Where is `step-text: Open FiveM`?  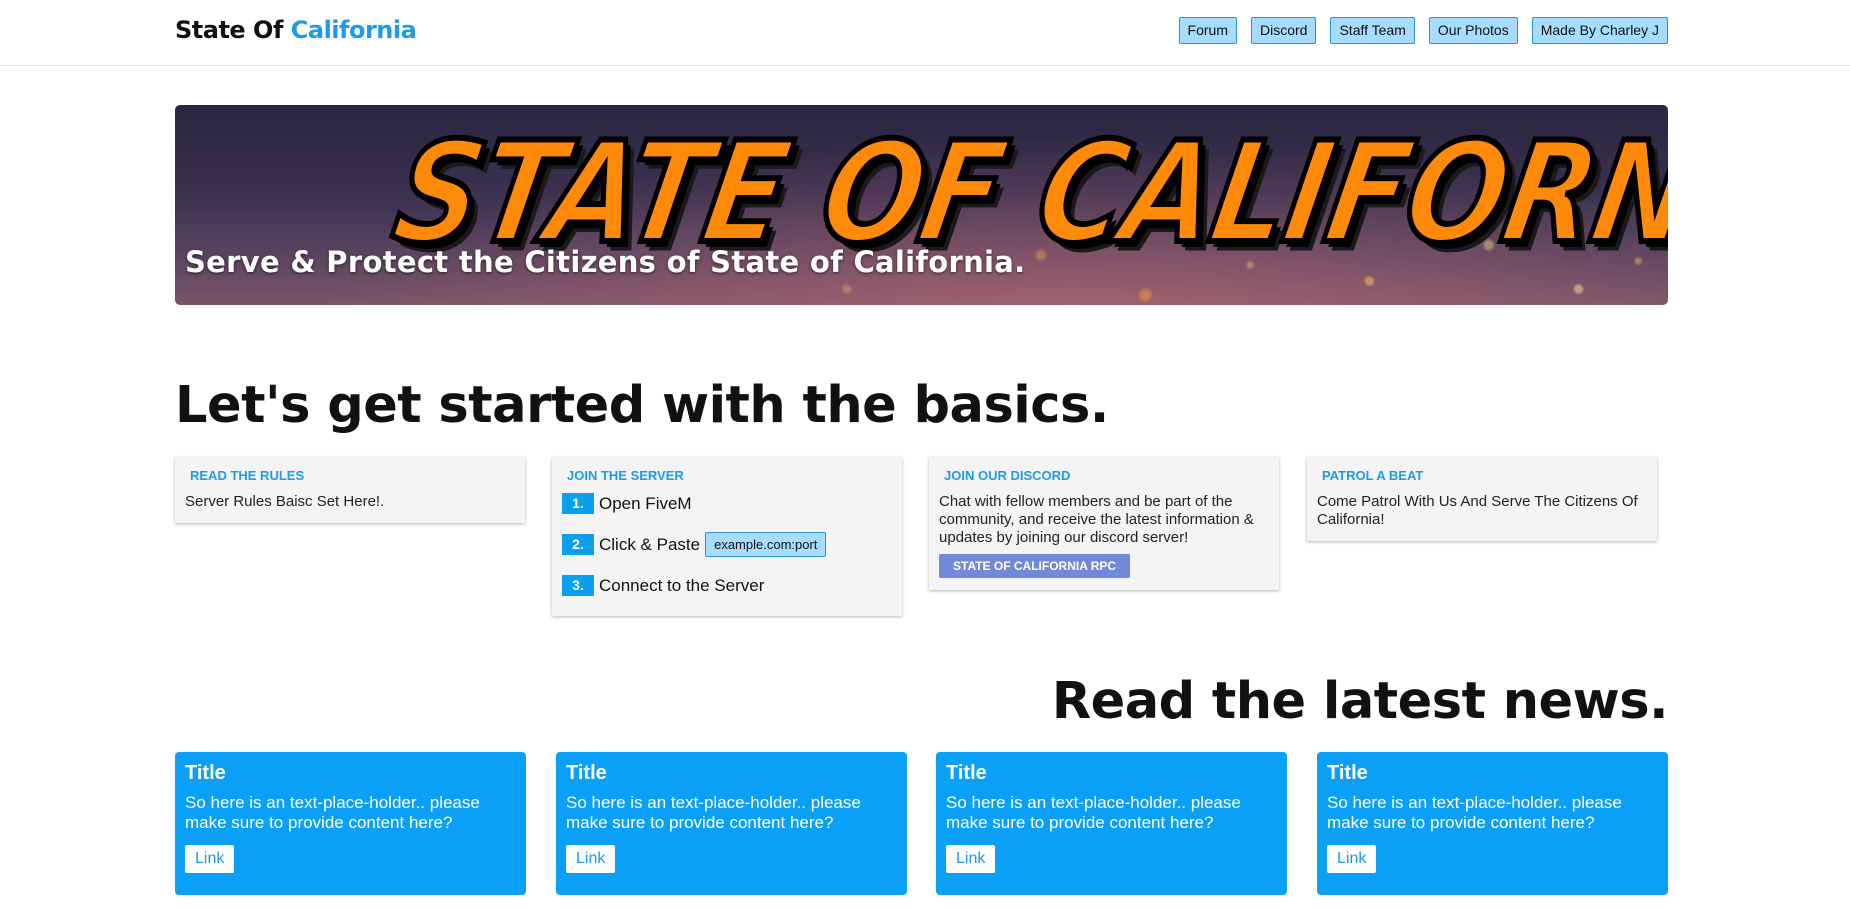 step-text: Open FiveM is located at coordinates (645, 503).